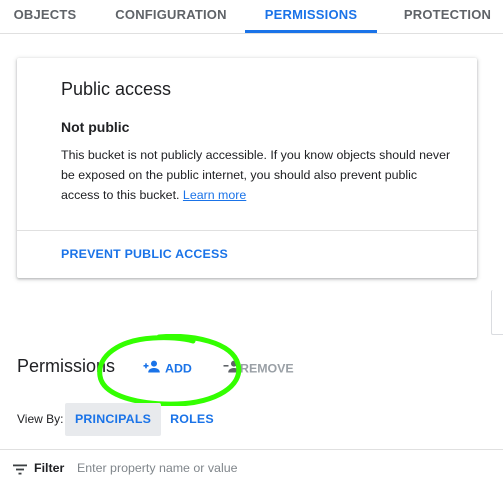 This screenshot has width=503, height=486. What do you see at coordinates (40, 419) in the screenshot?
I see `view-by-label: View By:` at bounding box center [40, 419].